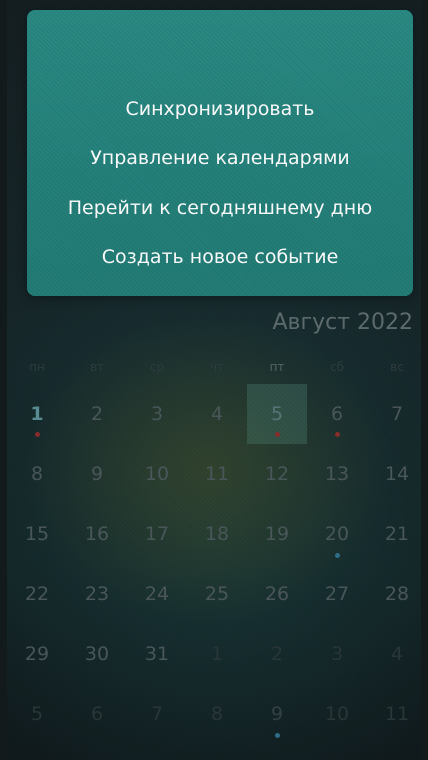 The image size is (428, 760). I want to click on day-cell: 25, so click(217, 594).